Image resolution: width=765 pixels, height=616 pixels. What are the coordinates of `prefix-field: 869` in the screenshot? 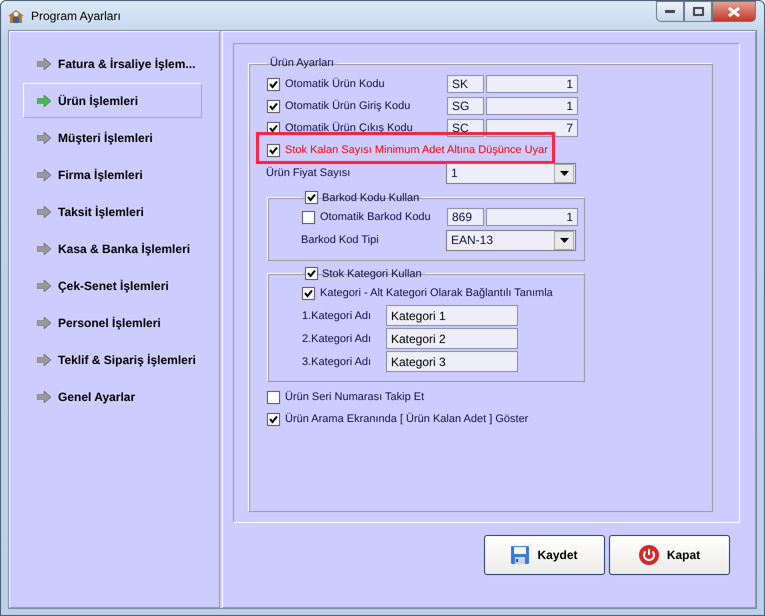 It's located at (465, 217).